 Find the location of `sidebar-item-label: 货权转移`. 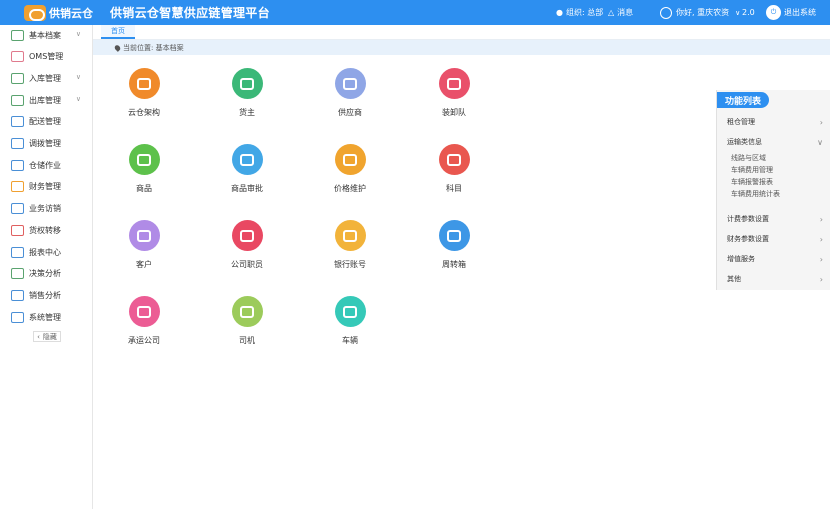

sidebar-item-label: 货权转移 is located at coordinates (45, 230).